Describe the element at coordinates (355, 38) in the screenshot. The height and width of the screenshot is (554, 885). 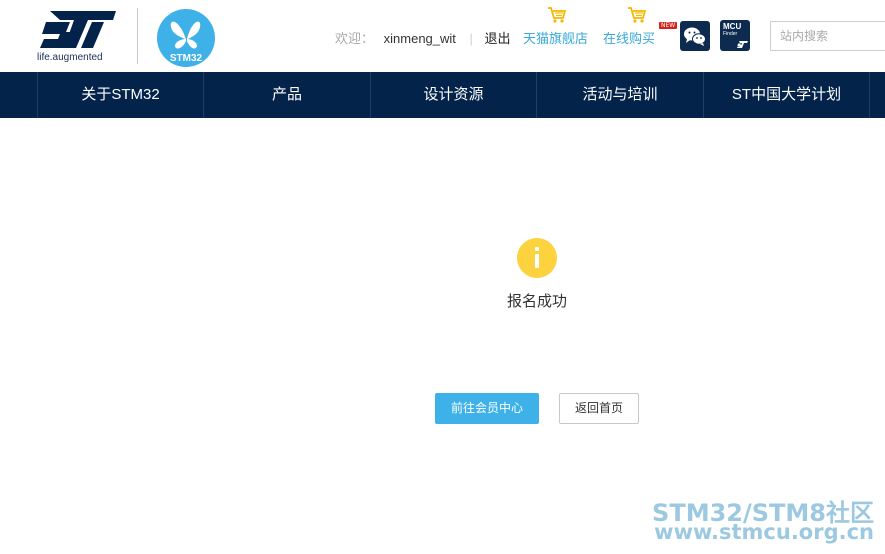
I see `welcome-label: 欢迎：` at that location.